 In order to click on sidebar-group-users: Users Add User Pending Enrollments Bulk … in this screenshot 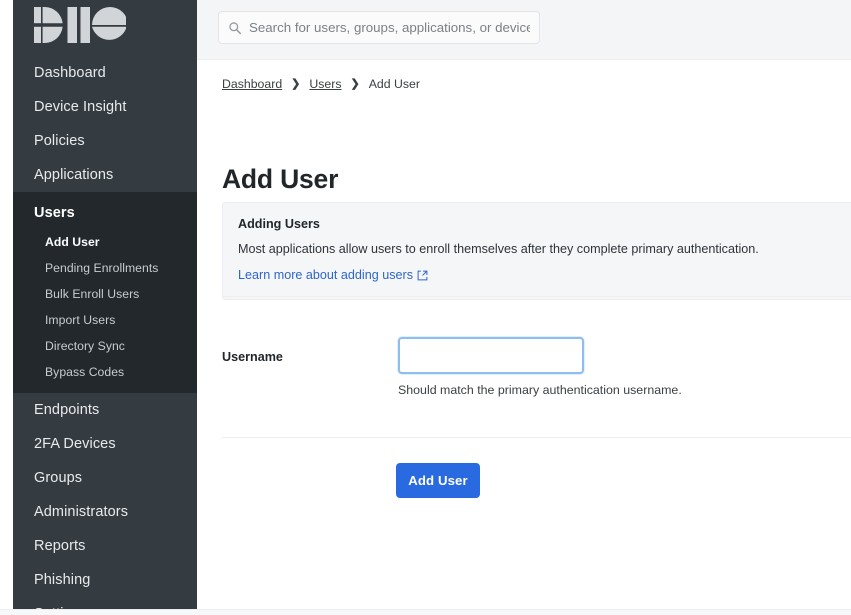, I will do `click(105, 292)`.